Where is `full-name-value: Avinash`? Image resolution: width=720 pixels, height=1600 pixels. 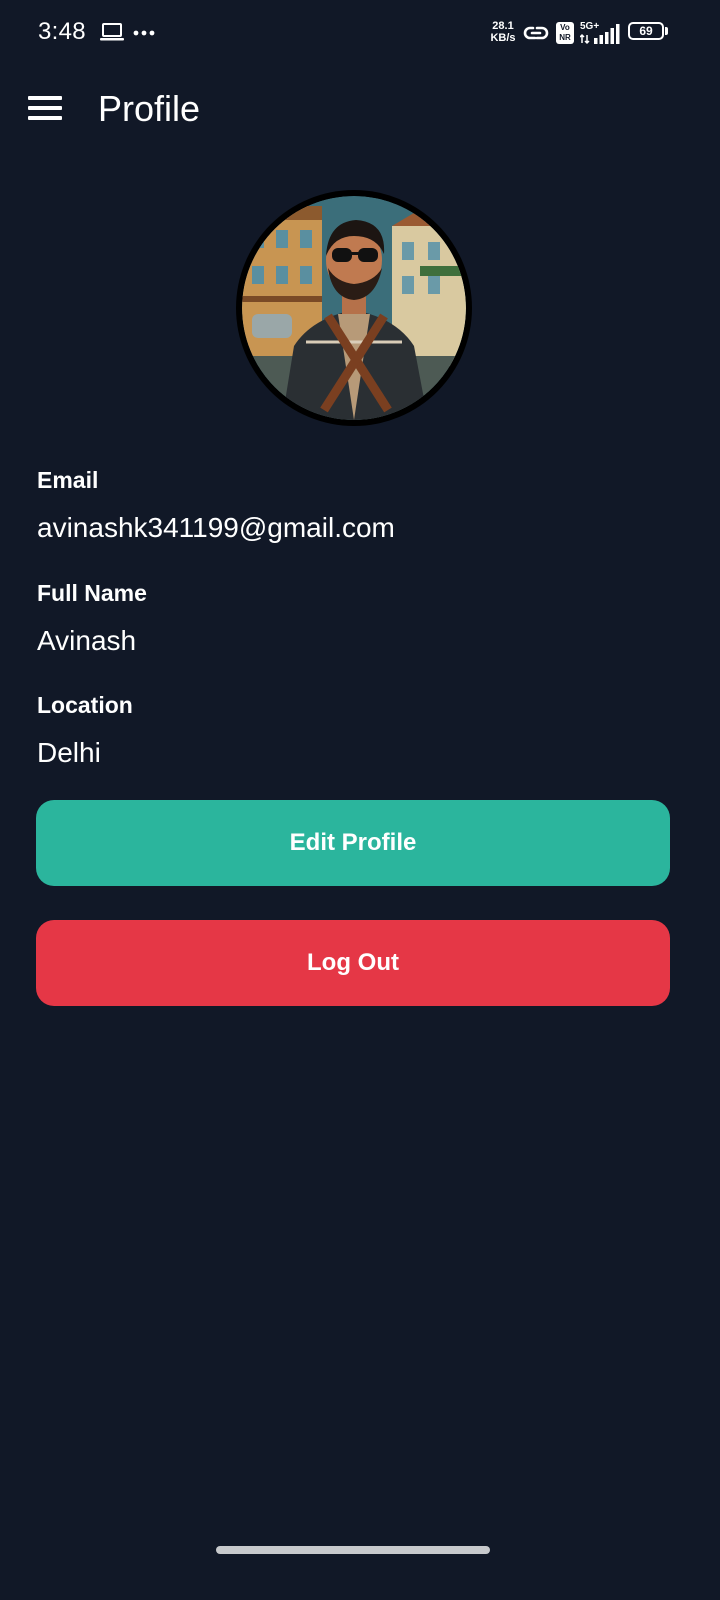
full-name-value: Avinash is located at coordinates (87, 640).